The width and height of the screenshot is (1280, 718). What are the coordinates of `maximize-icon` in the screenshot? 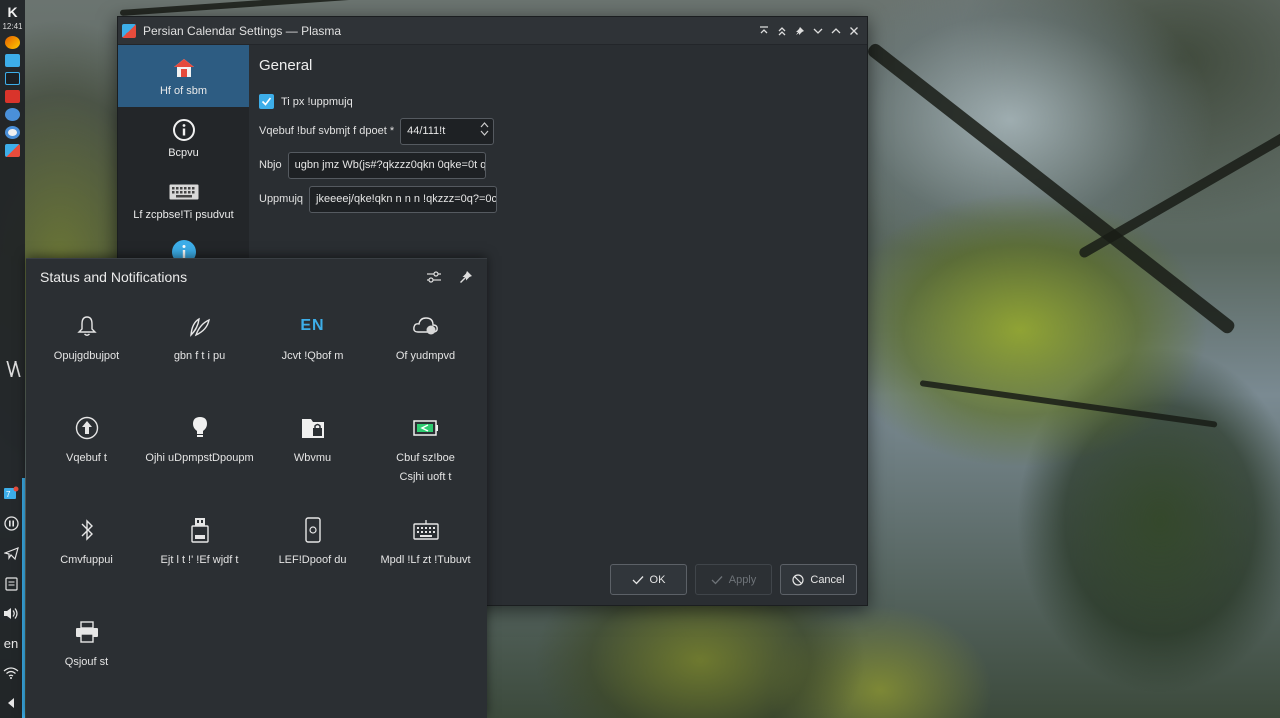 It's located at (836, 31).